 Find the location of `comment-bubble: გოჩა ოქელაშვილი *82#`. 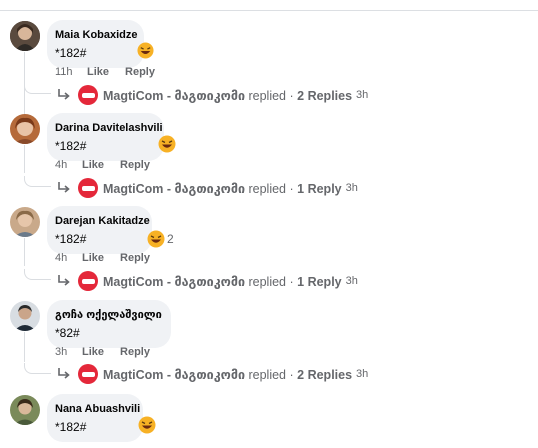

comment-bubble: გოჩა ოქელაშვილი *82# is located at coordinates (109, 324).